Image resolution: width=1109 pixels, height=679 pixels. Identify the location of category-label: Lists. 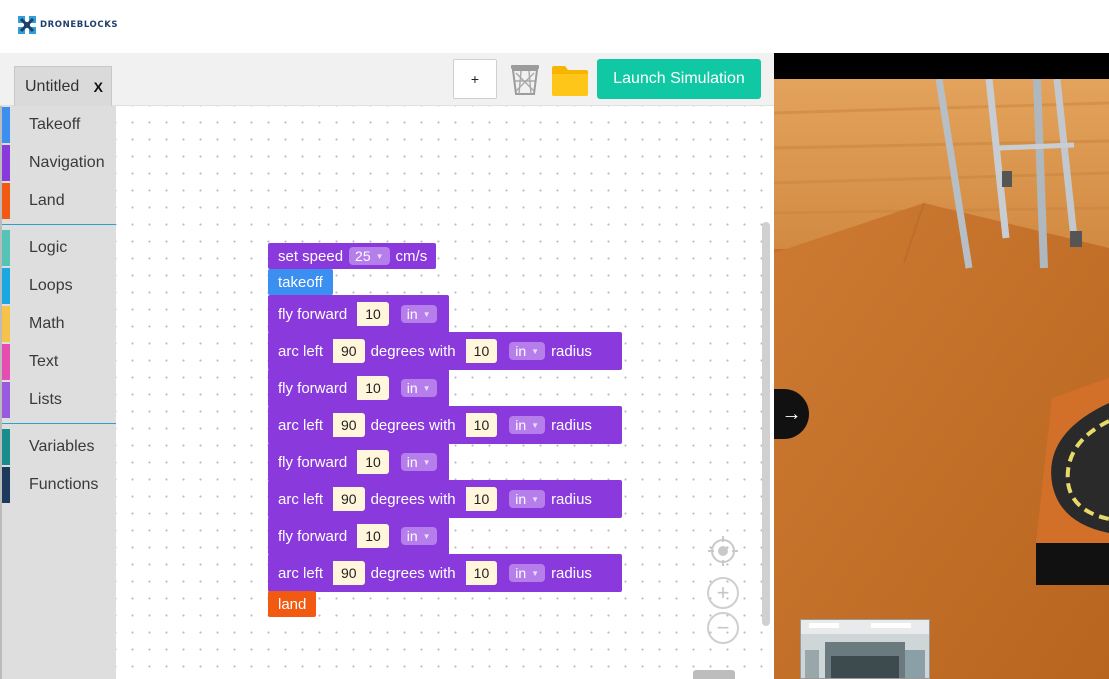
(45, 399).